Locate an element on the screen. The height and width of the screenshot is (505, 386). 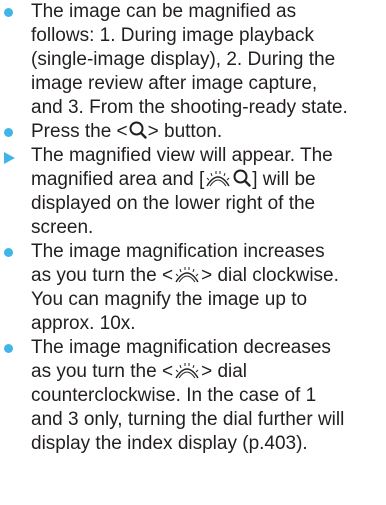
text-line: The image magnification decreases is located at coordinates (181, 347).